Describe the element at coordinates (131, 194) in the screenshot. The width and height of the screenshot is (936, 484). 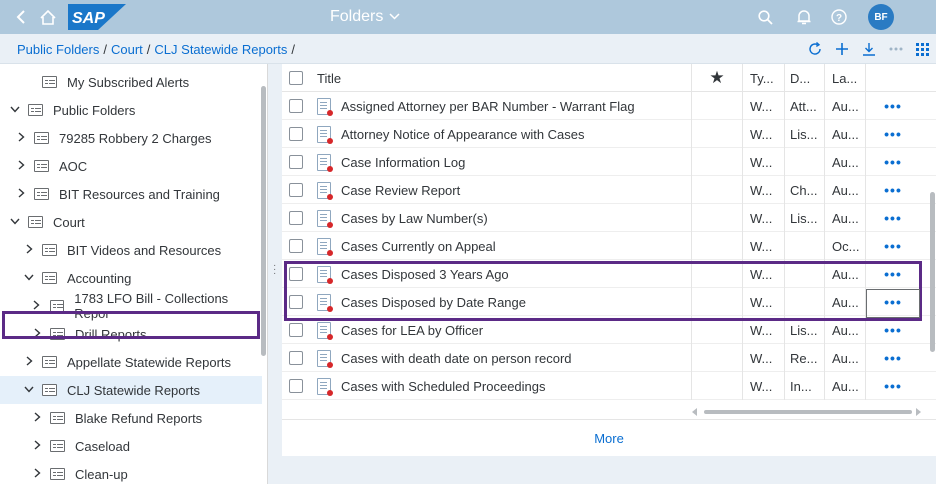
I see `tree-item: BIT Resources and Training` at that location.